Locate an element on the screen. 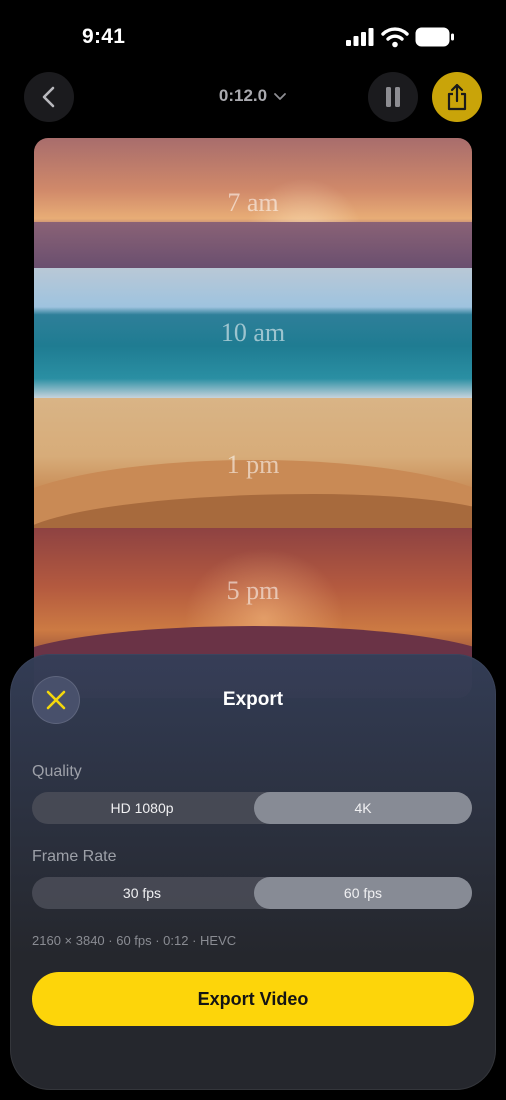 The height and width of the screenshot is (1100, 506). timeline-frame-10am: 10 am is located at coordinates (253, 333).